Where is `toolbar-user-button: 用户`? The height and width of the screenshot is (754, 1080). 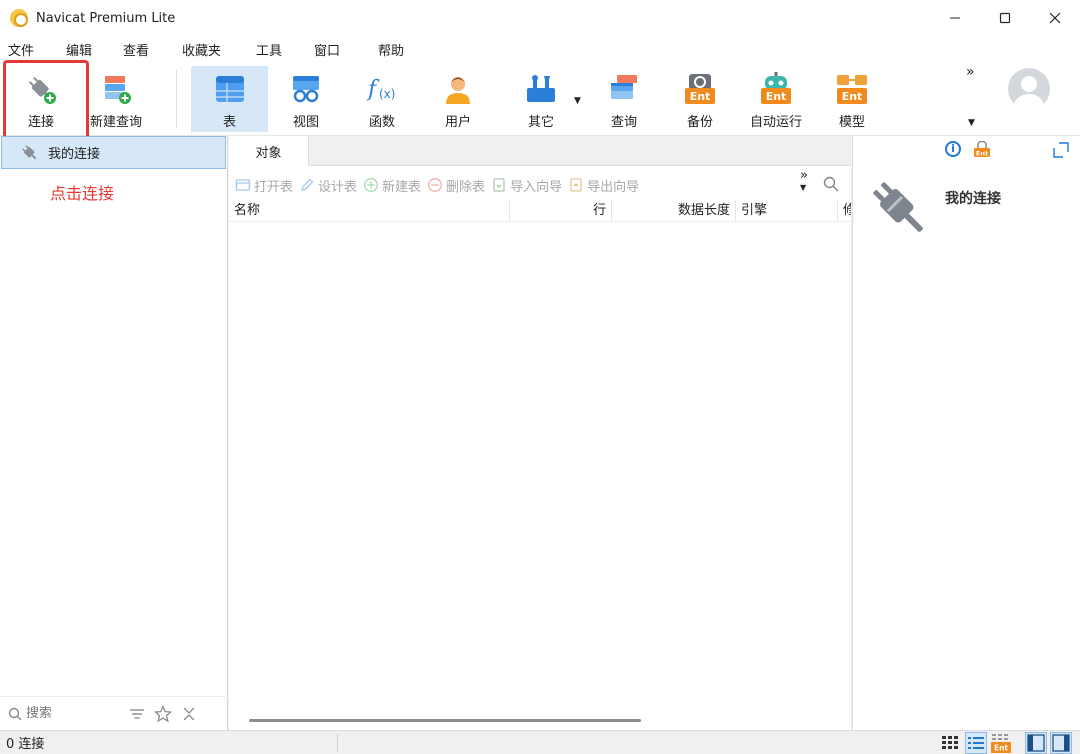 toolbar-user-button: 用户 is located at coordinates (458, 99).